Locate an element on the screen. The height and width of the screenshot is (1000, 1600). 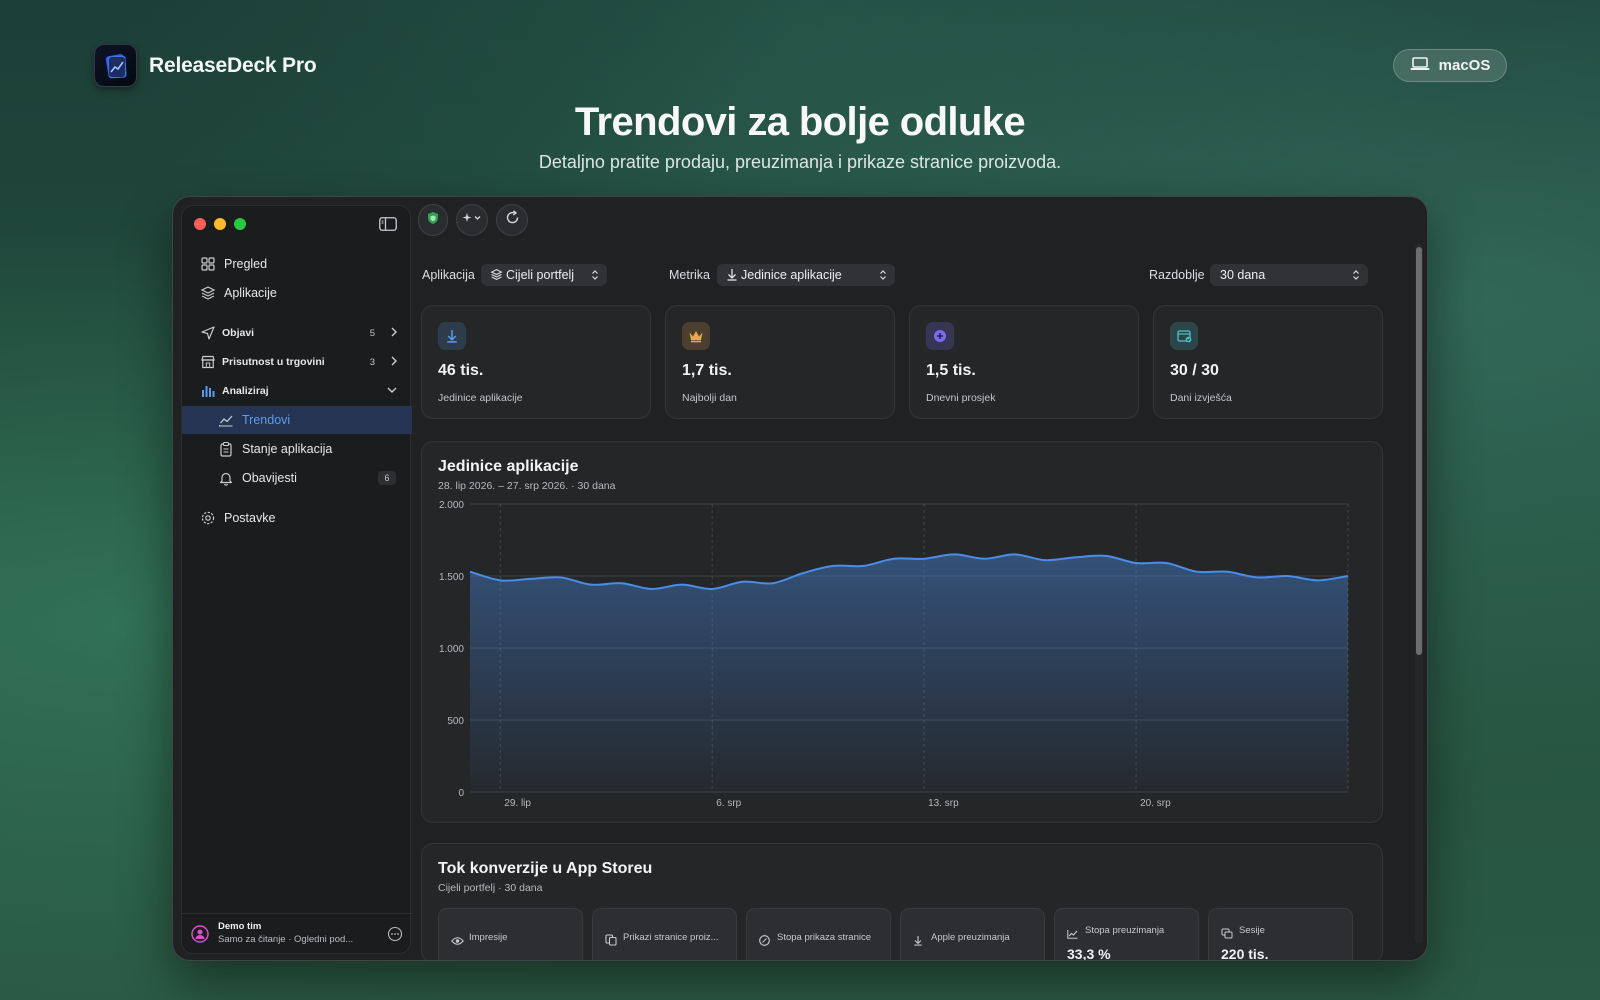
chevron-down-icon is located at coordinates (392, 391).